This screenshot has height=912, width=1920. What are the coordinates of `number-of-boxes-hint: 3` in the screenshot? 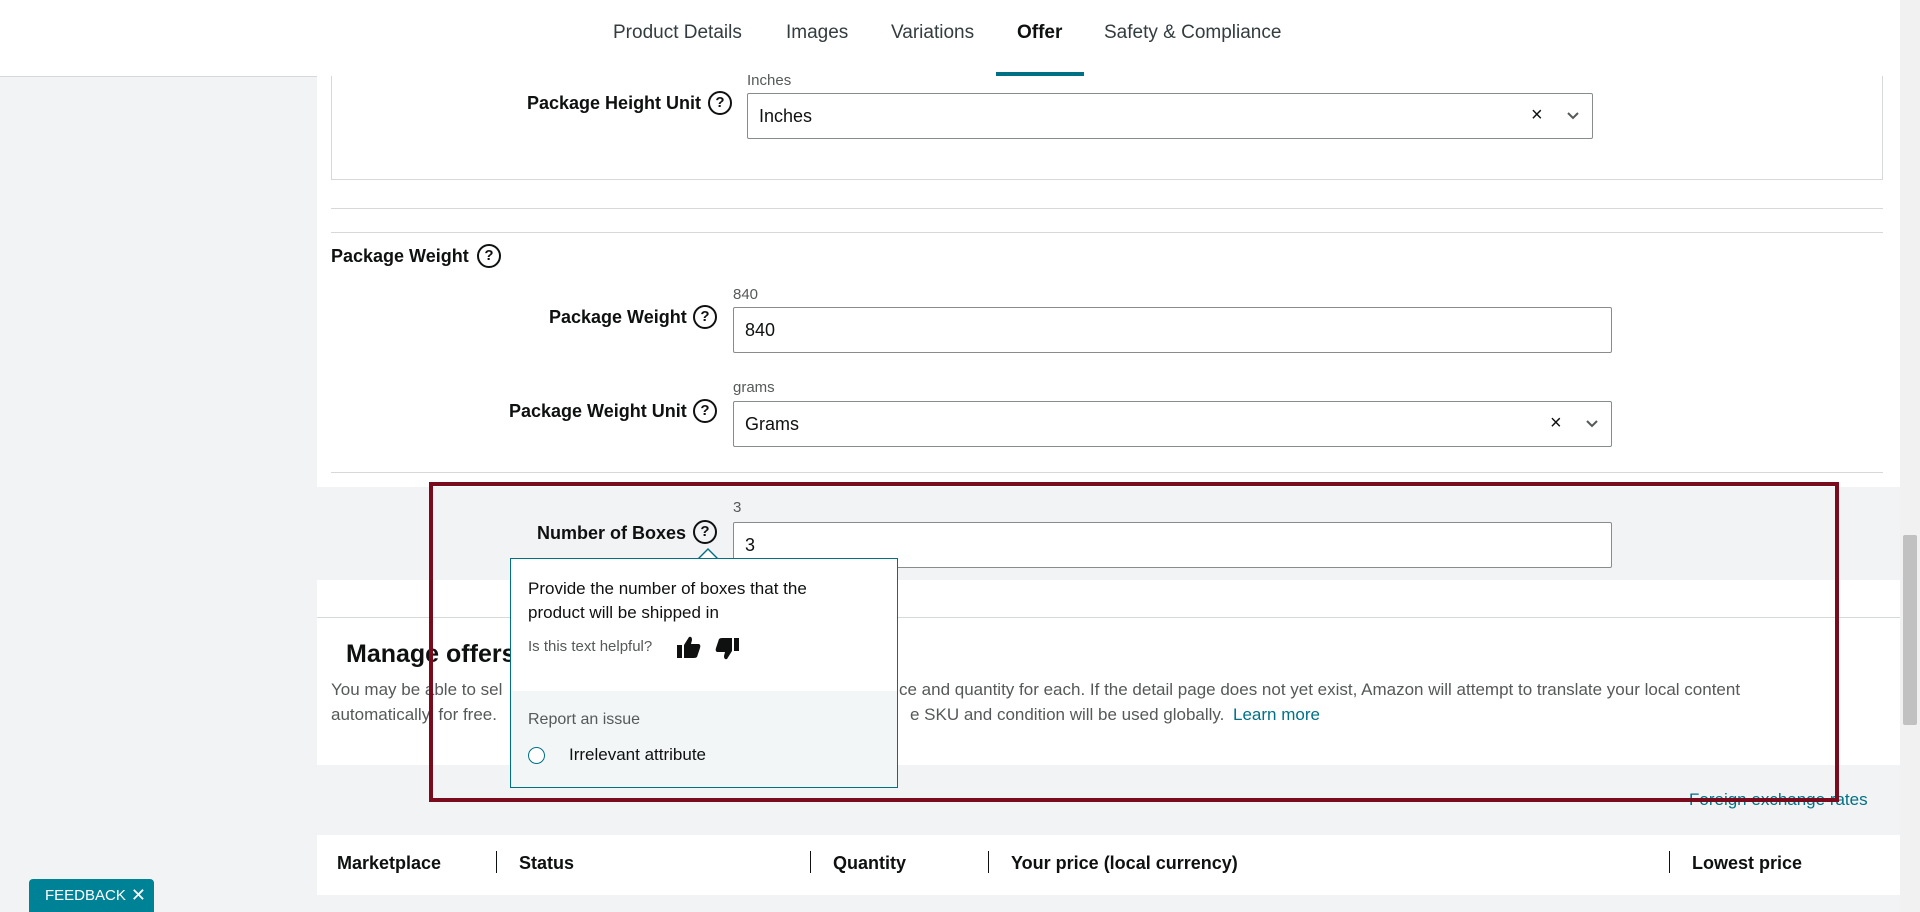 It's located at (737, 507).